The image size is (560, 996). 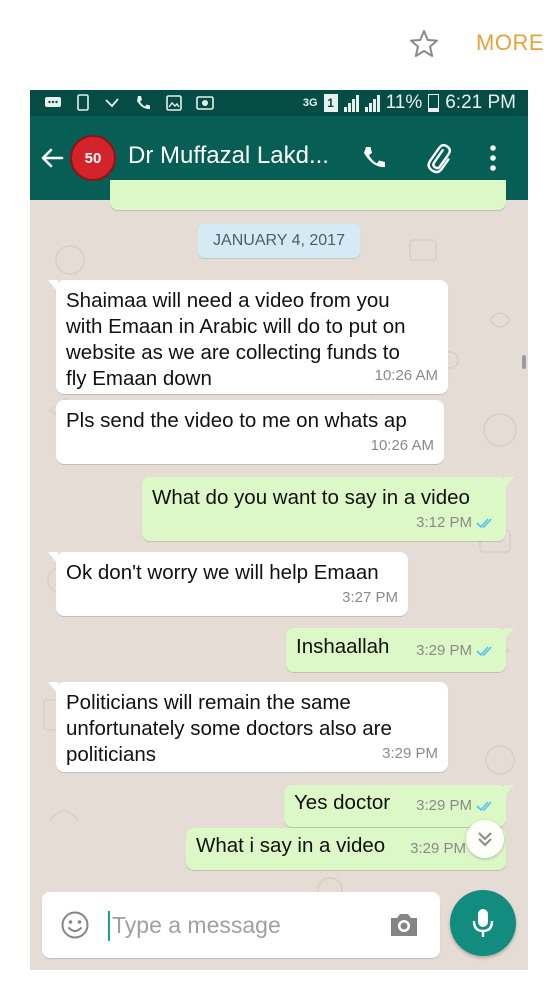 What do you see at coordinates (143, 103) in the screenshot?
I see `call-notification-icon` at bounding box center [143, 103].